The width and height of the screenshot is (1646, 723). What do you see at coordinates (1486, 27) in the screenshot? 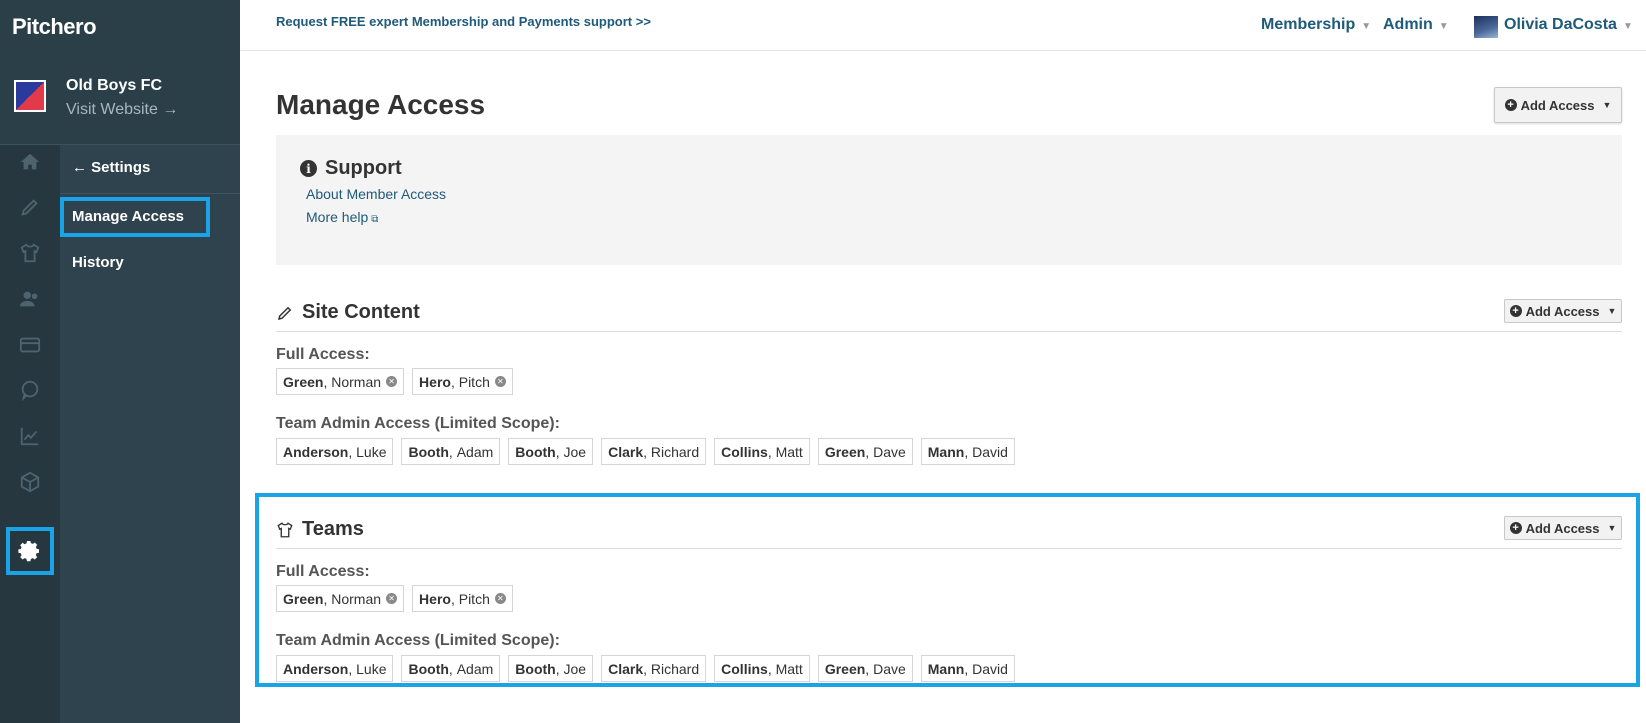
I see `user-avatar` at bounding box center [1486, 27].